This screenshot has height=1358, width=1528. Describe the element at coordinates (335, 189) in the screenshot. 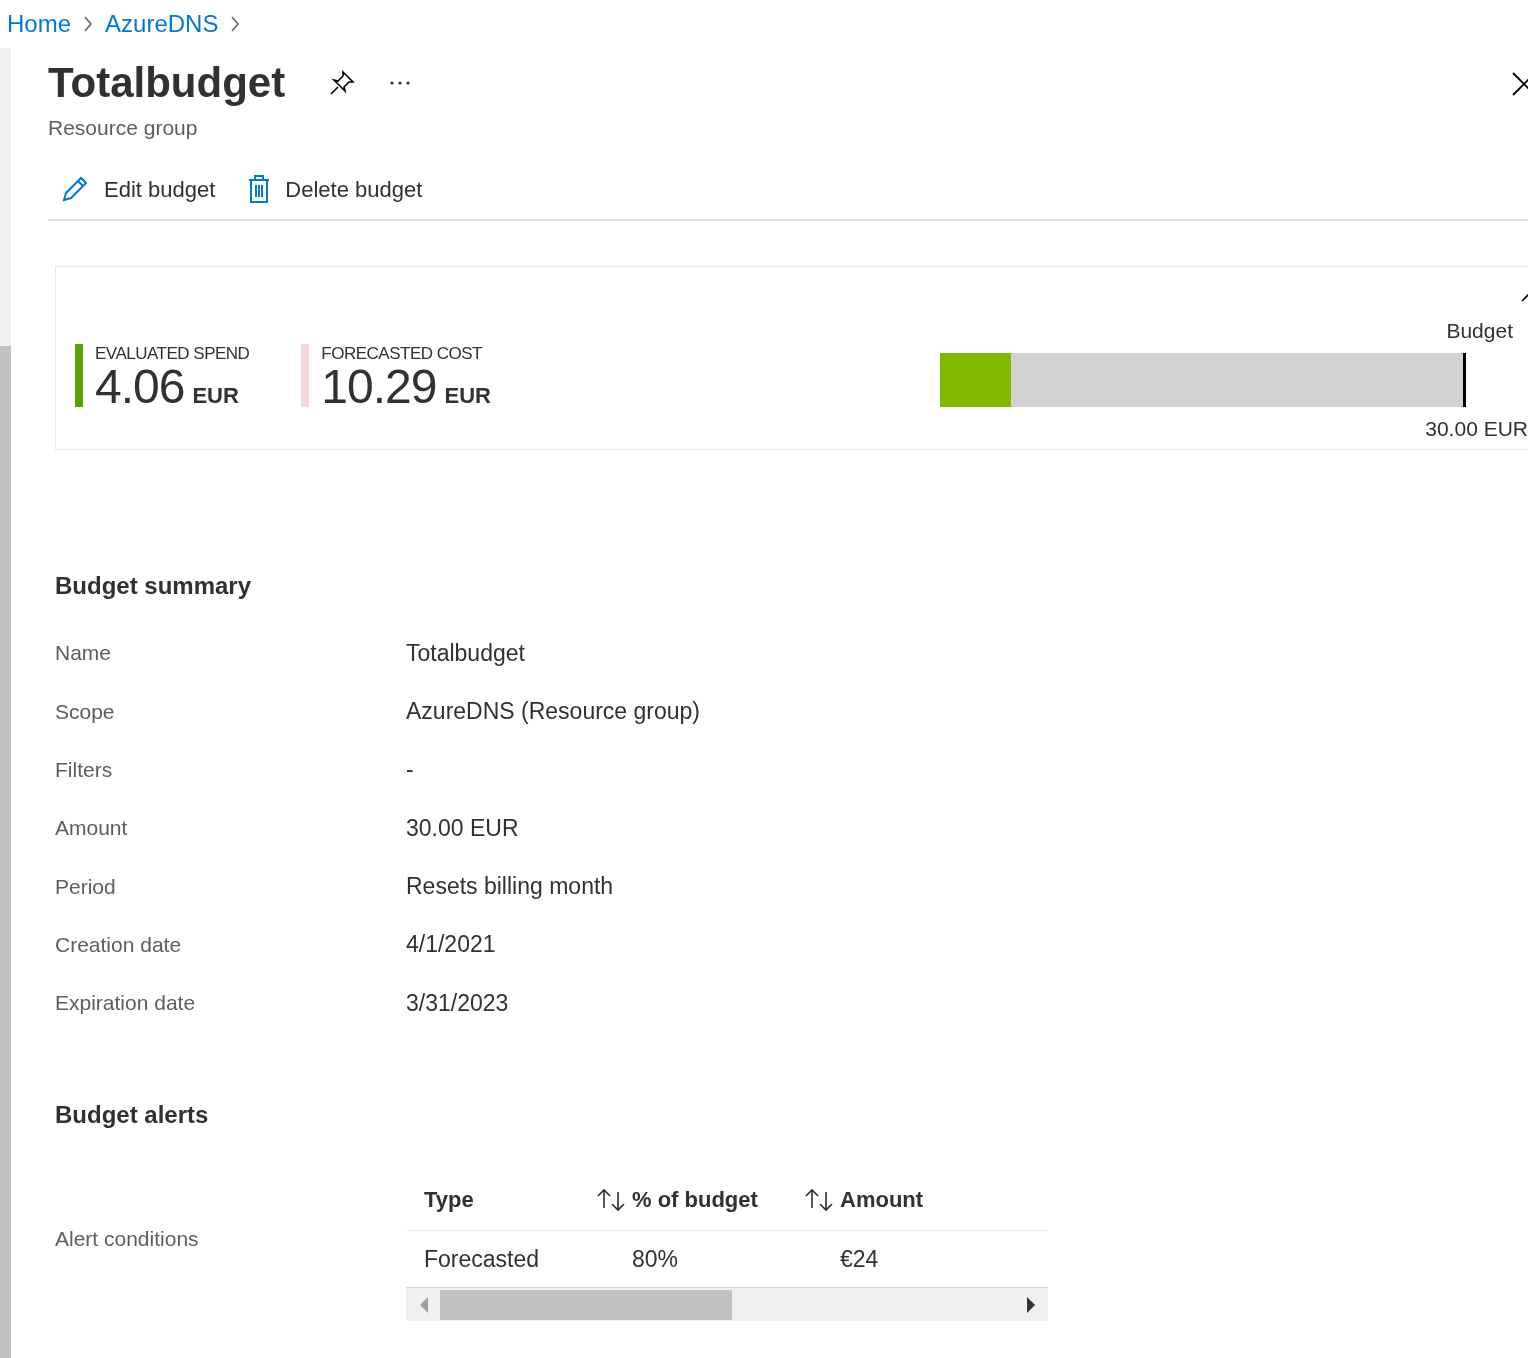

I see `delete-button: Delete budget` at that location.